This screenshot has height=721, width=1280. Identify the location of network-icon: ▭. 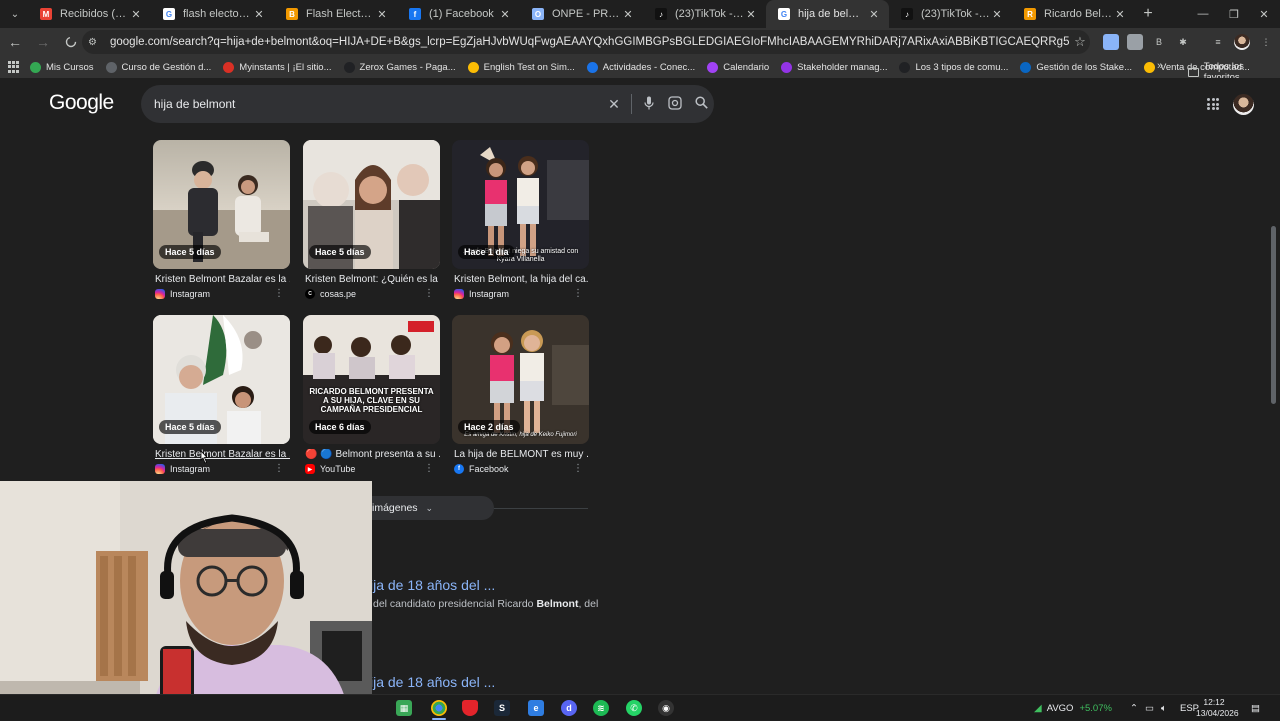
(1149, 708).